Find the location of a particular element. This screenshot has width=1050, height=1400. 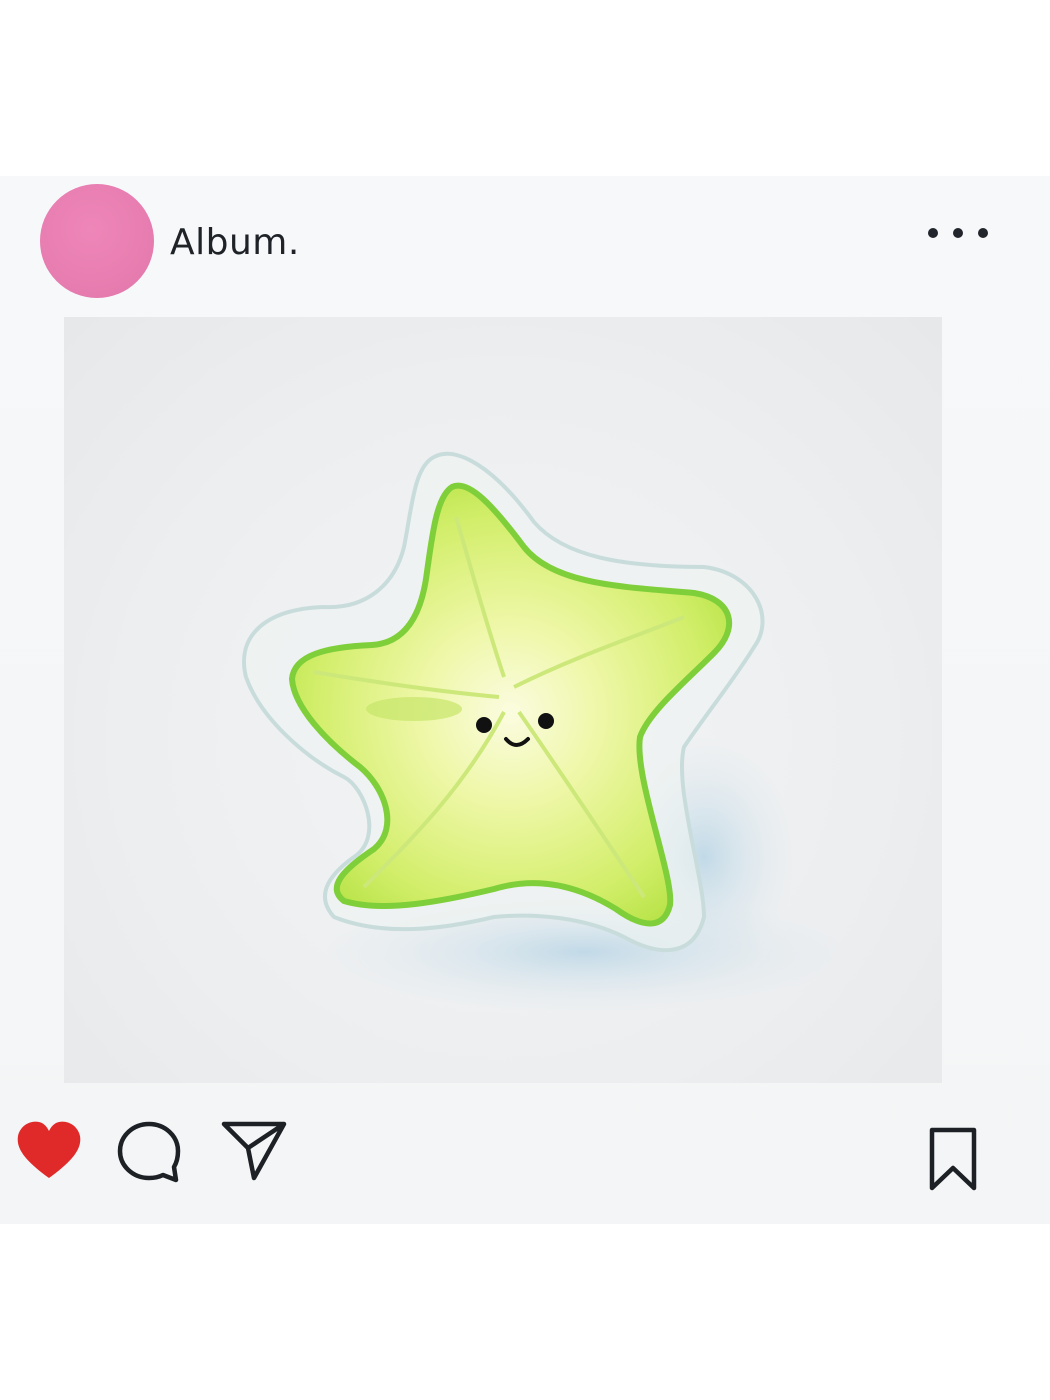

more-options-button is located at coordinates (958, 233).